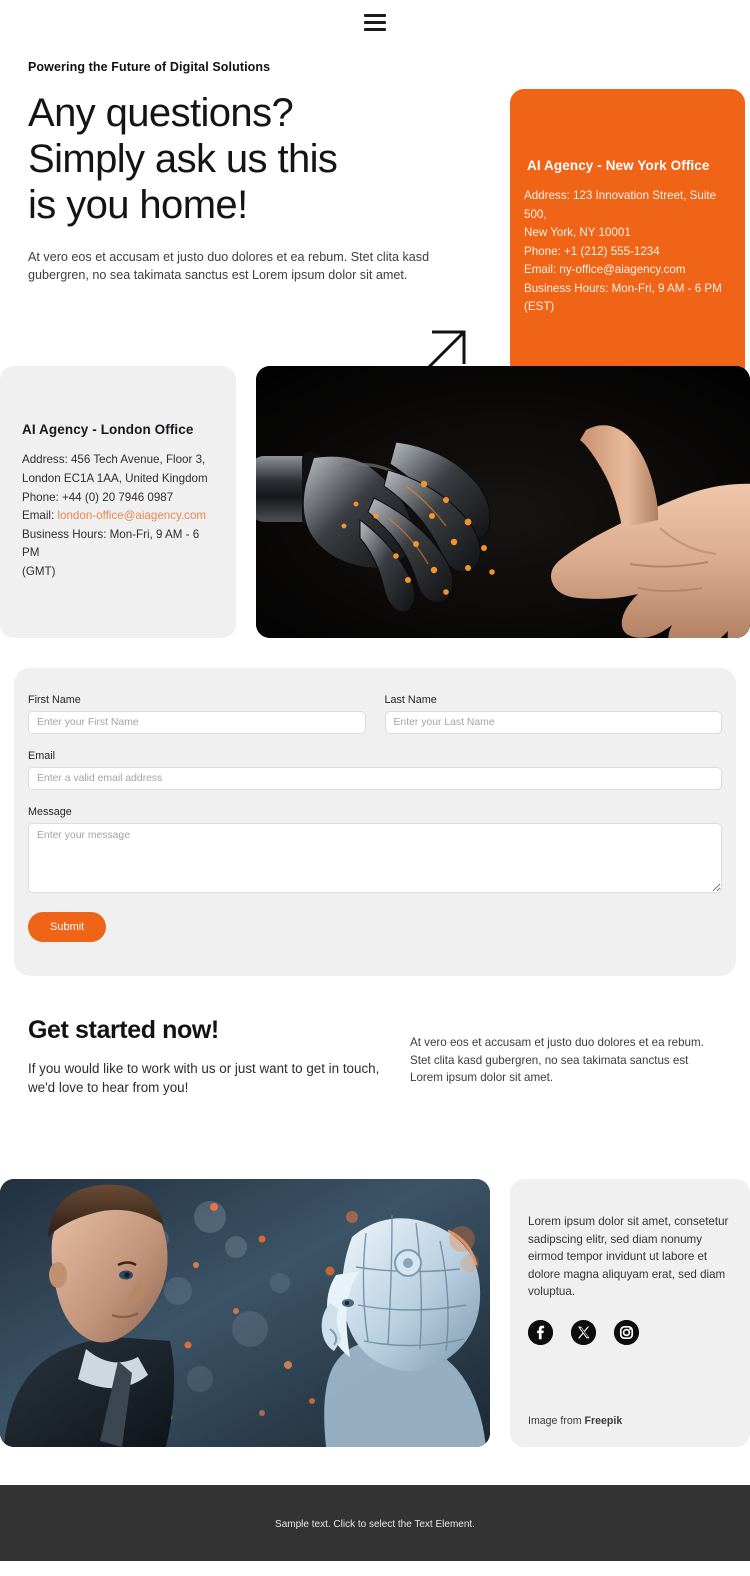 The height and width of the screenshot is (1576, 750). What do you see at coordinates (618, 165) in the screenshot?
I see `ny-office-title: AI Agency - New York Office` at bounding box center [618, 165].